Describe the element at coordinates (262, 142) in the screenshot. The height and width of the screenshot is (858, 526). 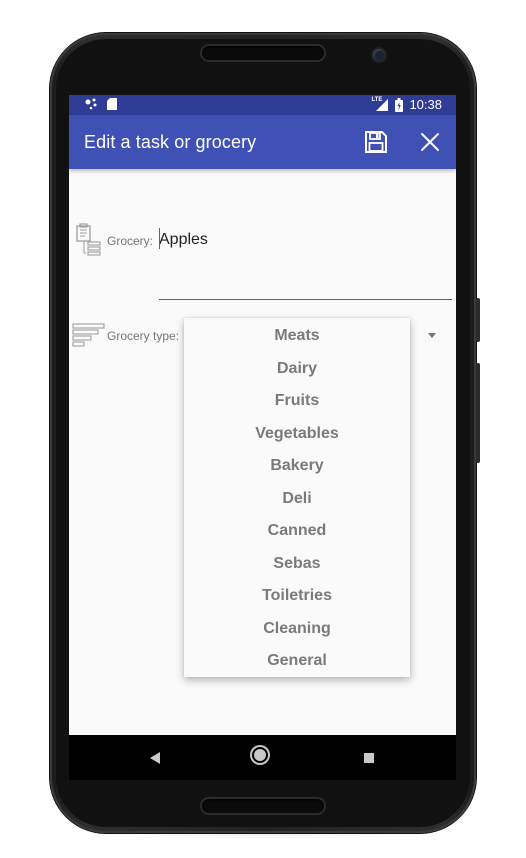
I see `app-bar: Edit a task or grocery` at that location.